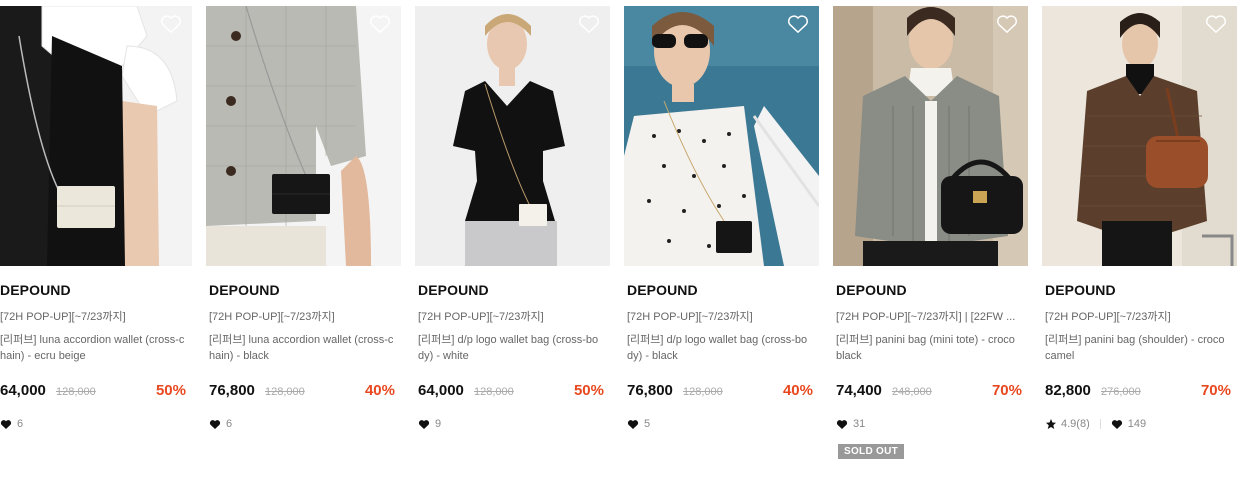 This screenshot has width=1244, height=488. What do you see at coordinates (1095, 424) in the screenshot?
I see `likes: 4.9 (8) 149` at bounding box center [1095, 424].